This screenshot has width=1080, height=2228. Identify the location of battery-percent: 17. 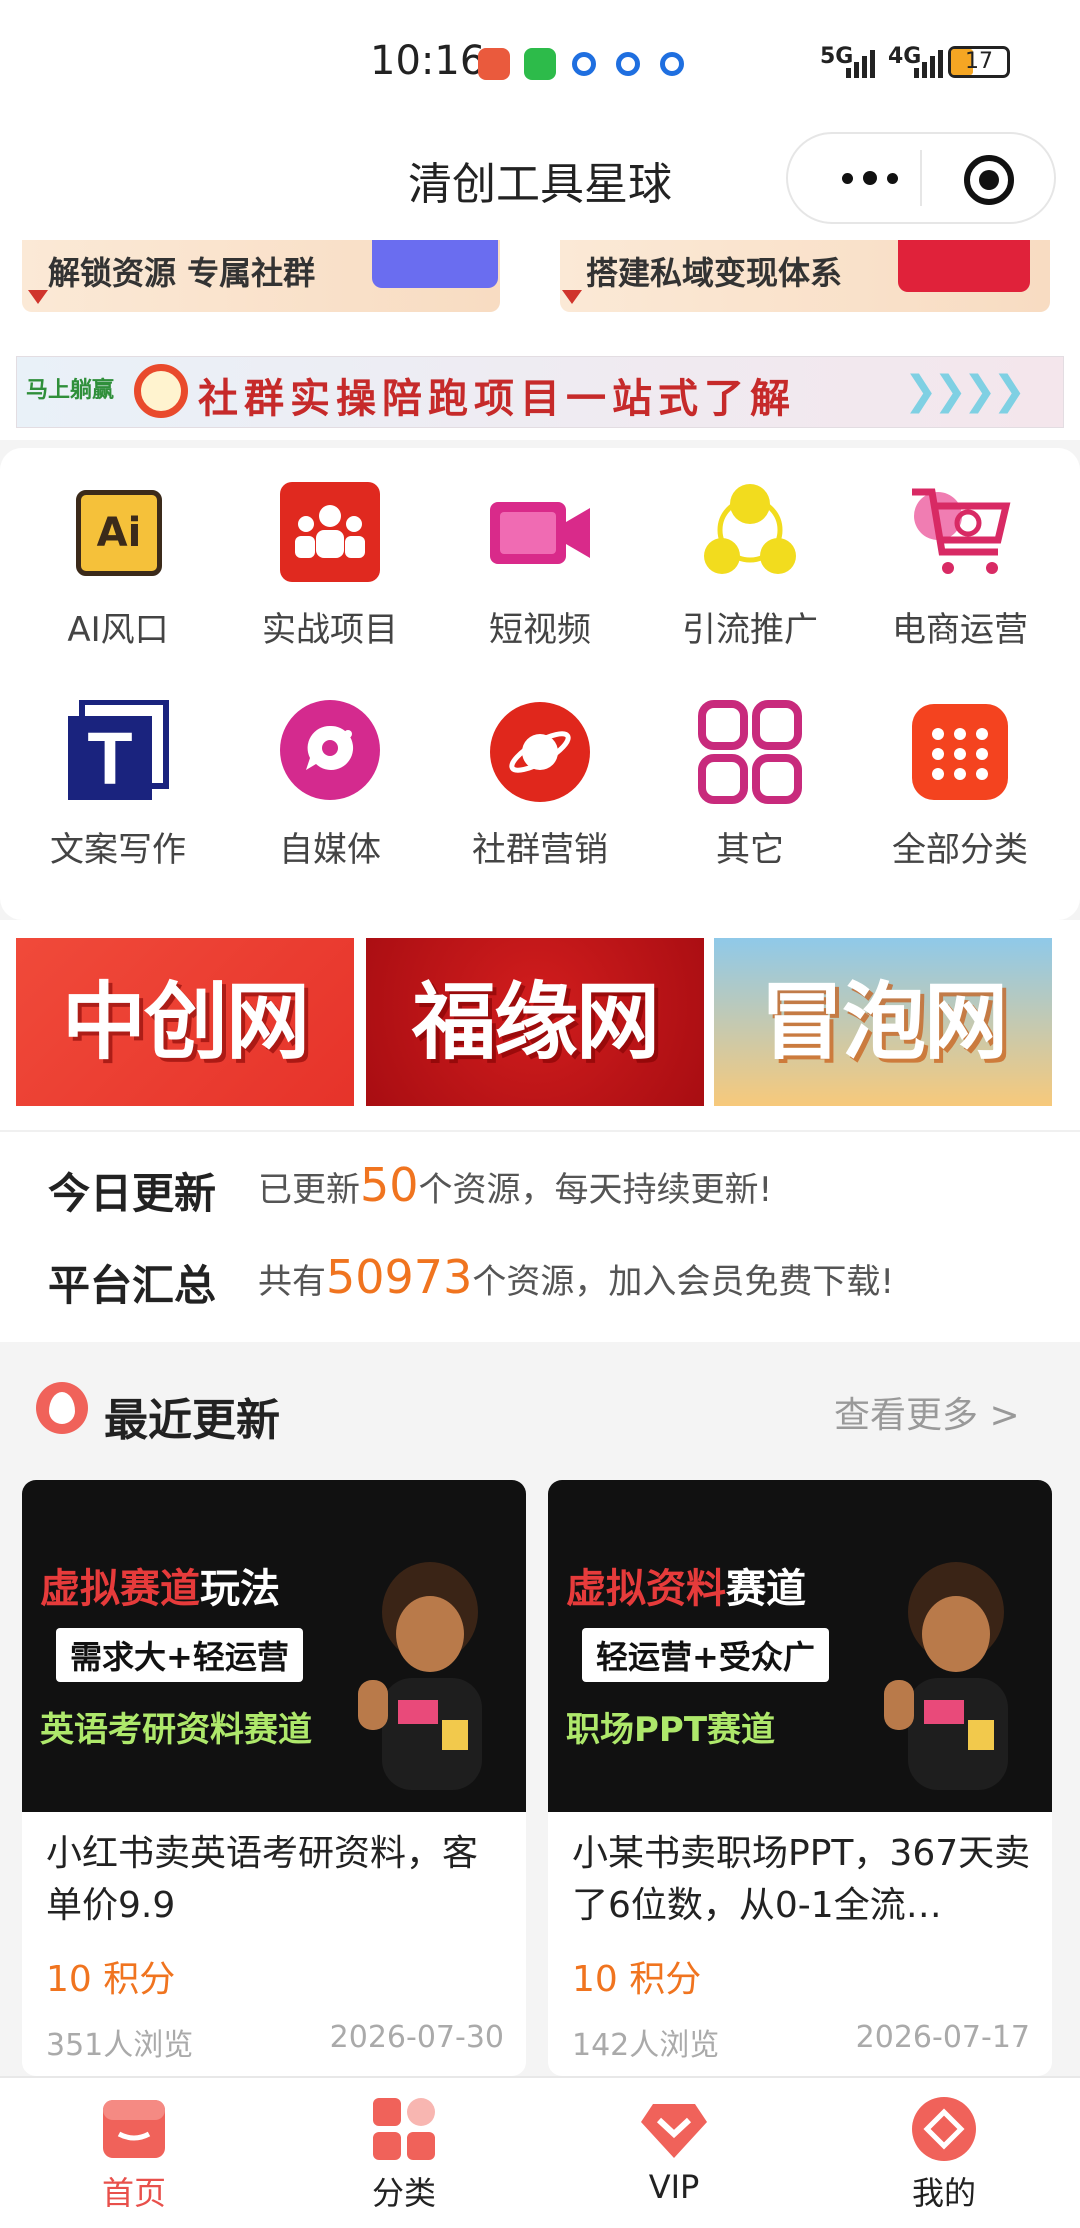
(979, 61).